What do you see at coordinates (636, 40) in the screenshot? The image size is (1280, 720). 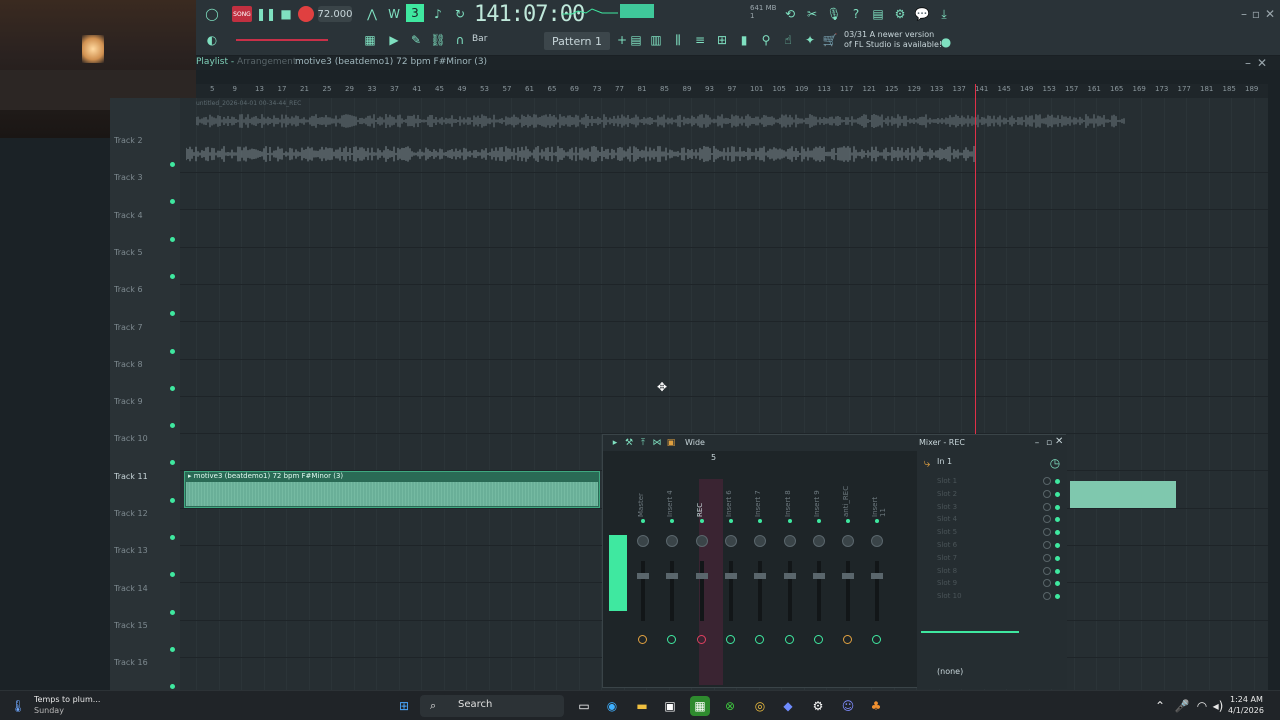 I see `playlist-icon: ▤` at bounding box center [636, 40].